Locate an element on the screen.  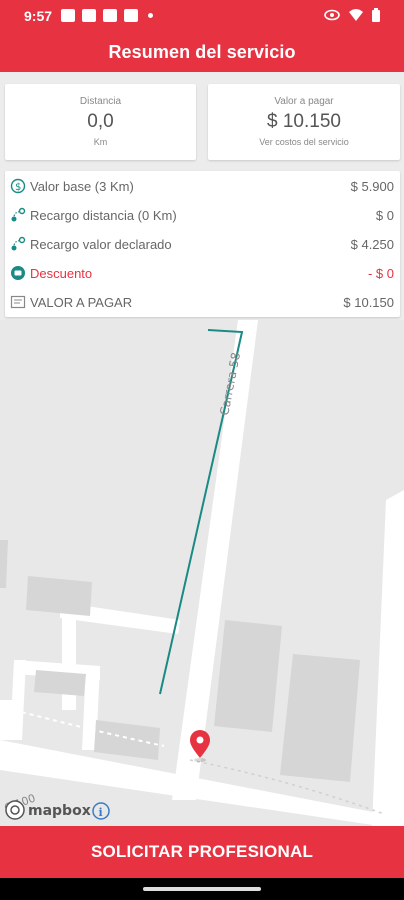
wifi-icon is located at coordinates (356, 15).